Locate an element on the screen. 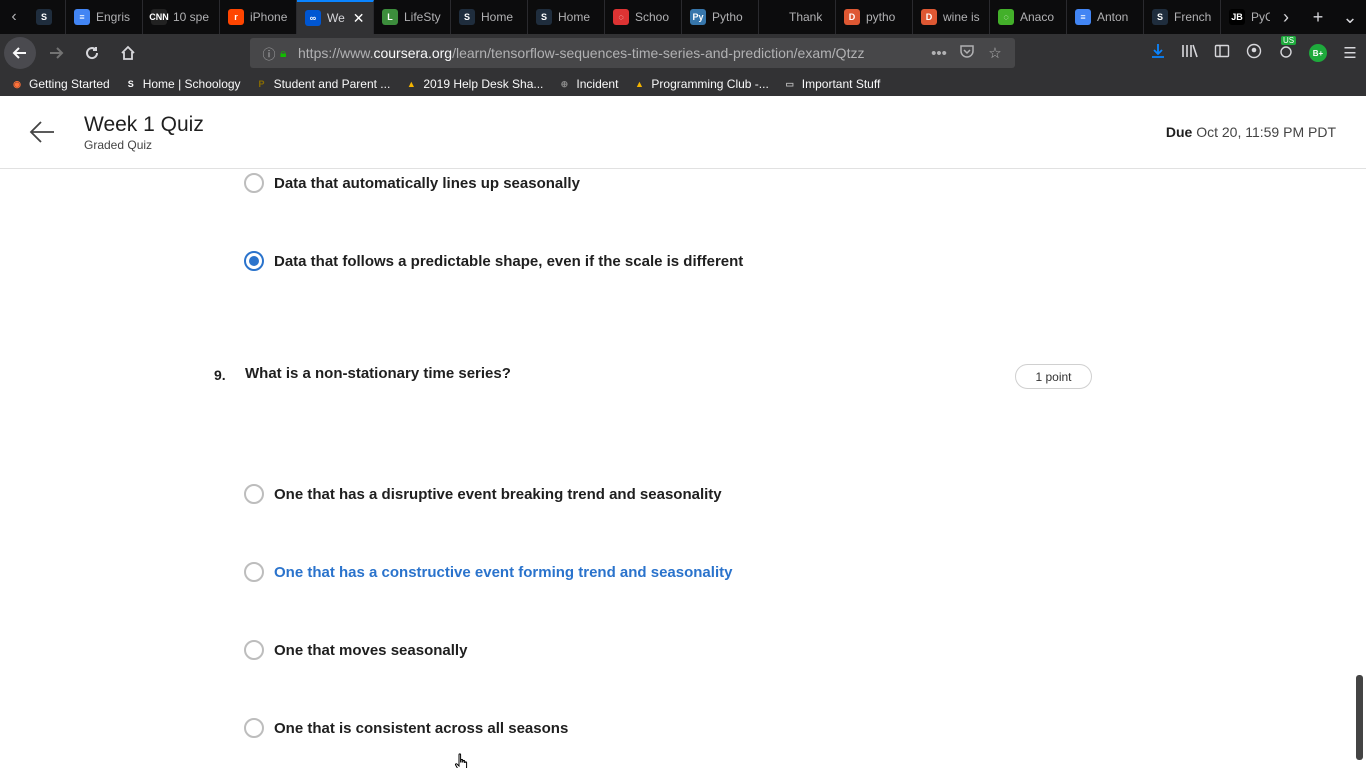  forward-button is located at coordinates (56, 53).